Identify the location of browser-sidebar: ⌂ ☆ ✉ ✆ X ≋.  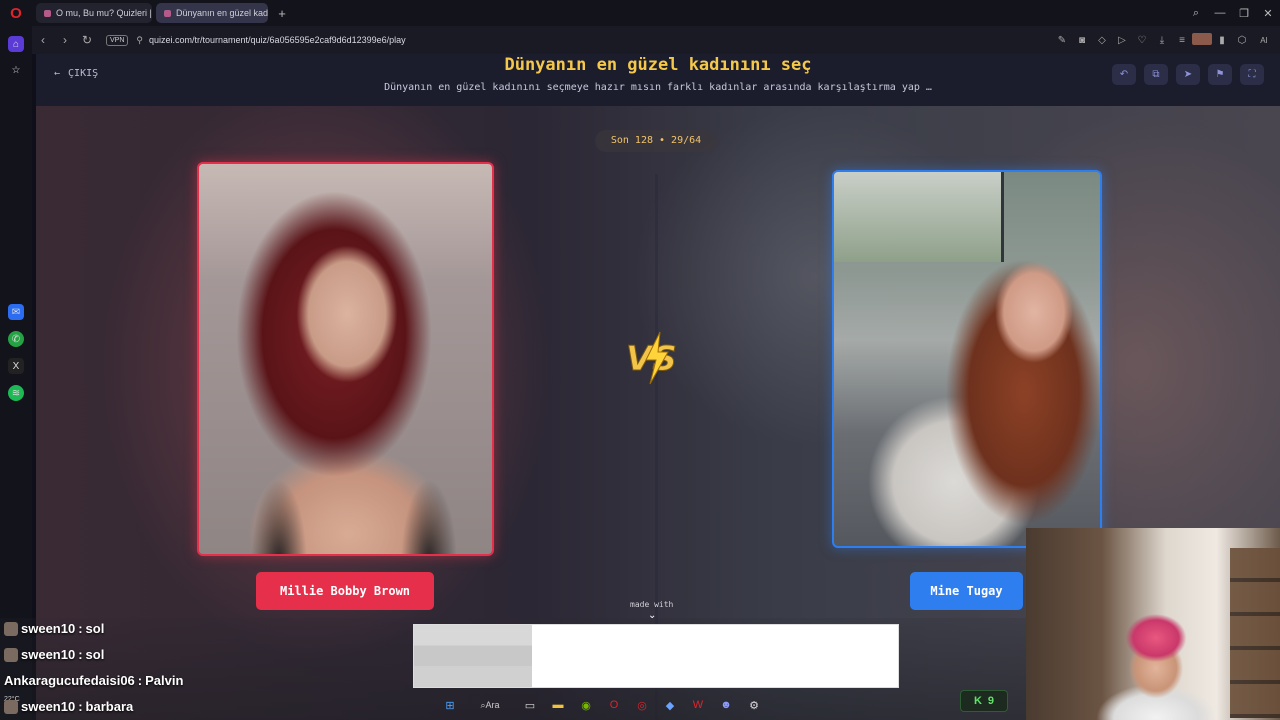
(16, 373).